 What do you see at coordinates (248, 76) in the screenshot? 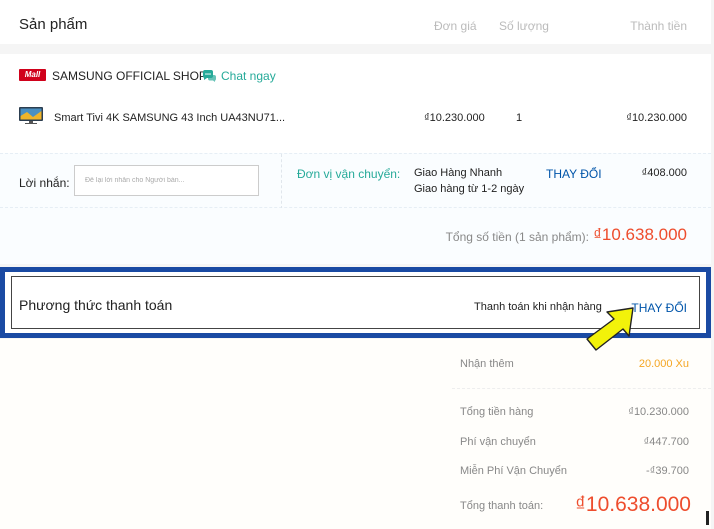
I see `chat-now-label: Chat ngay` at bounding box center [248, 76].